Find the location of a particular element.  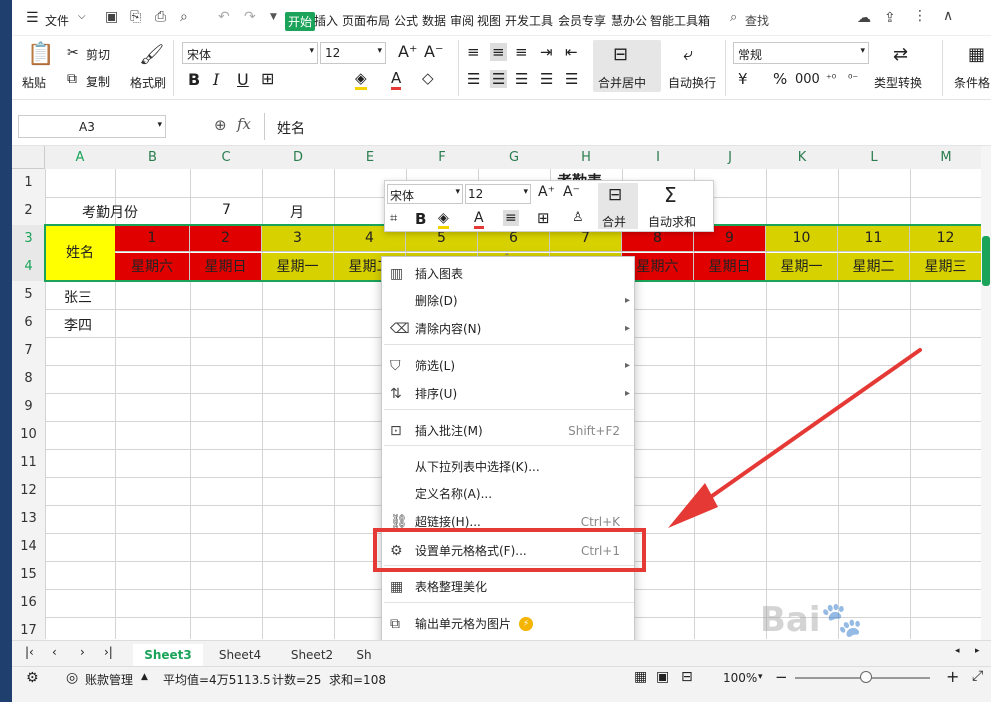

font-size-select: 12 ▾ is located at coordinates (353, 53).